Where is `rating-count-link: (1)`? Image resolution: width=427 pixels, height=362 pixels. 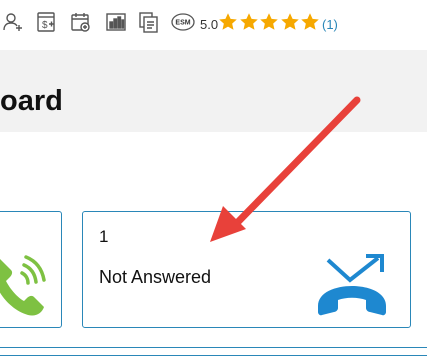
rating-count-link: (1) is located at coordinates (330, 24).